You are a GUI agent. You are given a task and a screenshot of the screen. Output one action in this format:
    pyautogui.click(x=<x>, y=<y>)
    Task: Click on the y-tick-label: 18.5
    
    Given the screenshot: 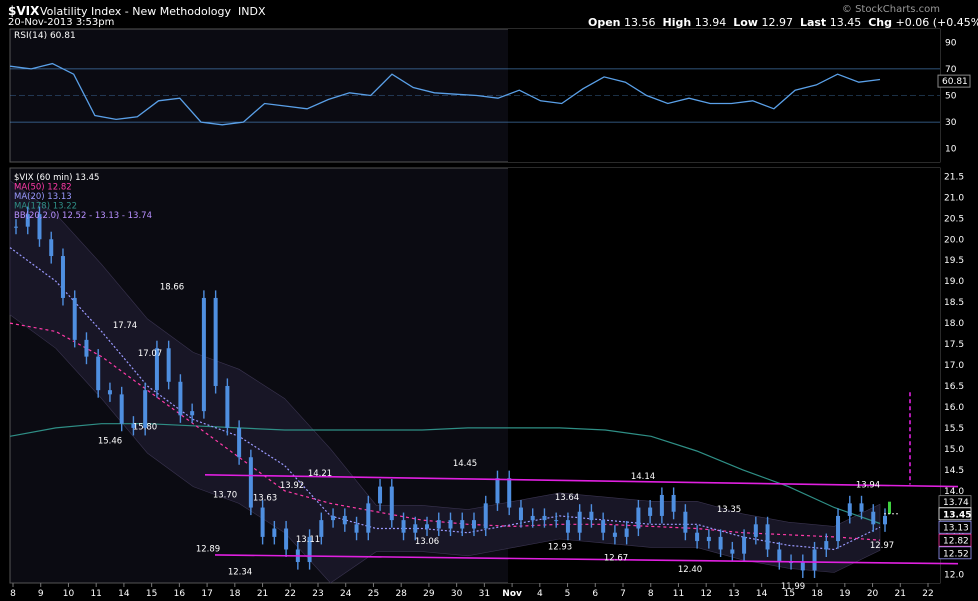 What is the action you would take?
    pyautogui.click(x=954, y=303)
    